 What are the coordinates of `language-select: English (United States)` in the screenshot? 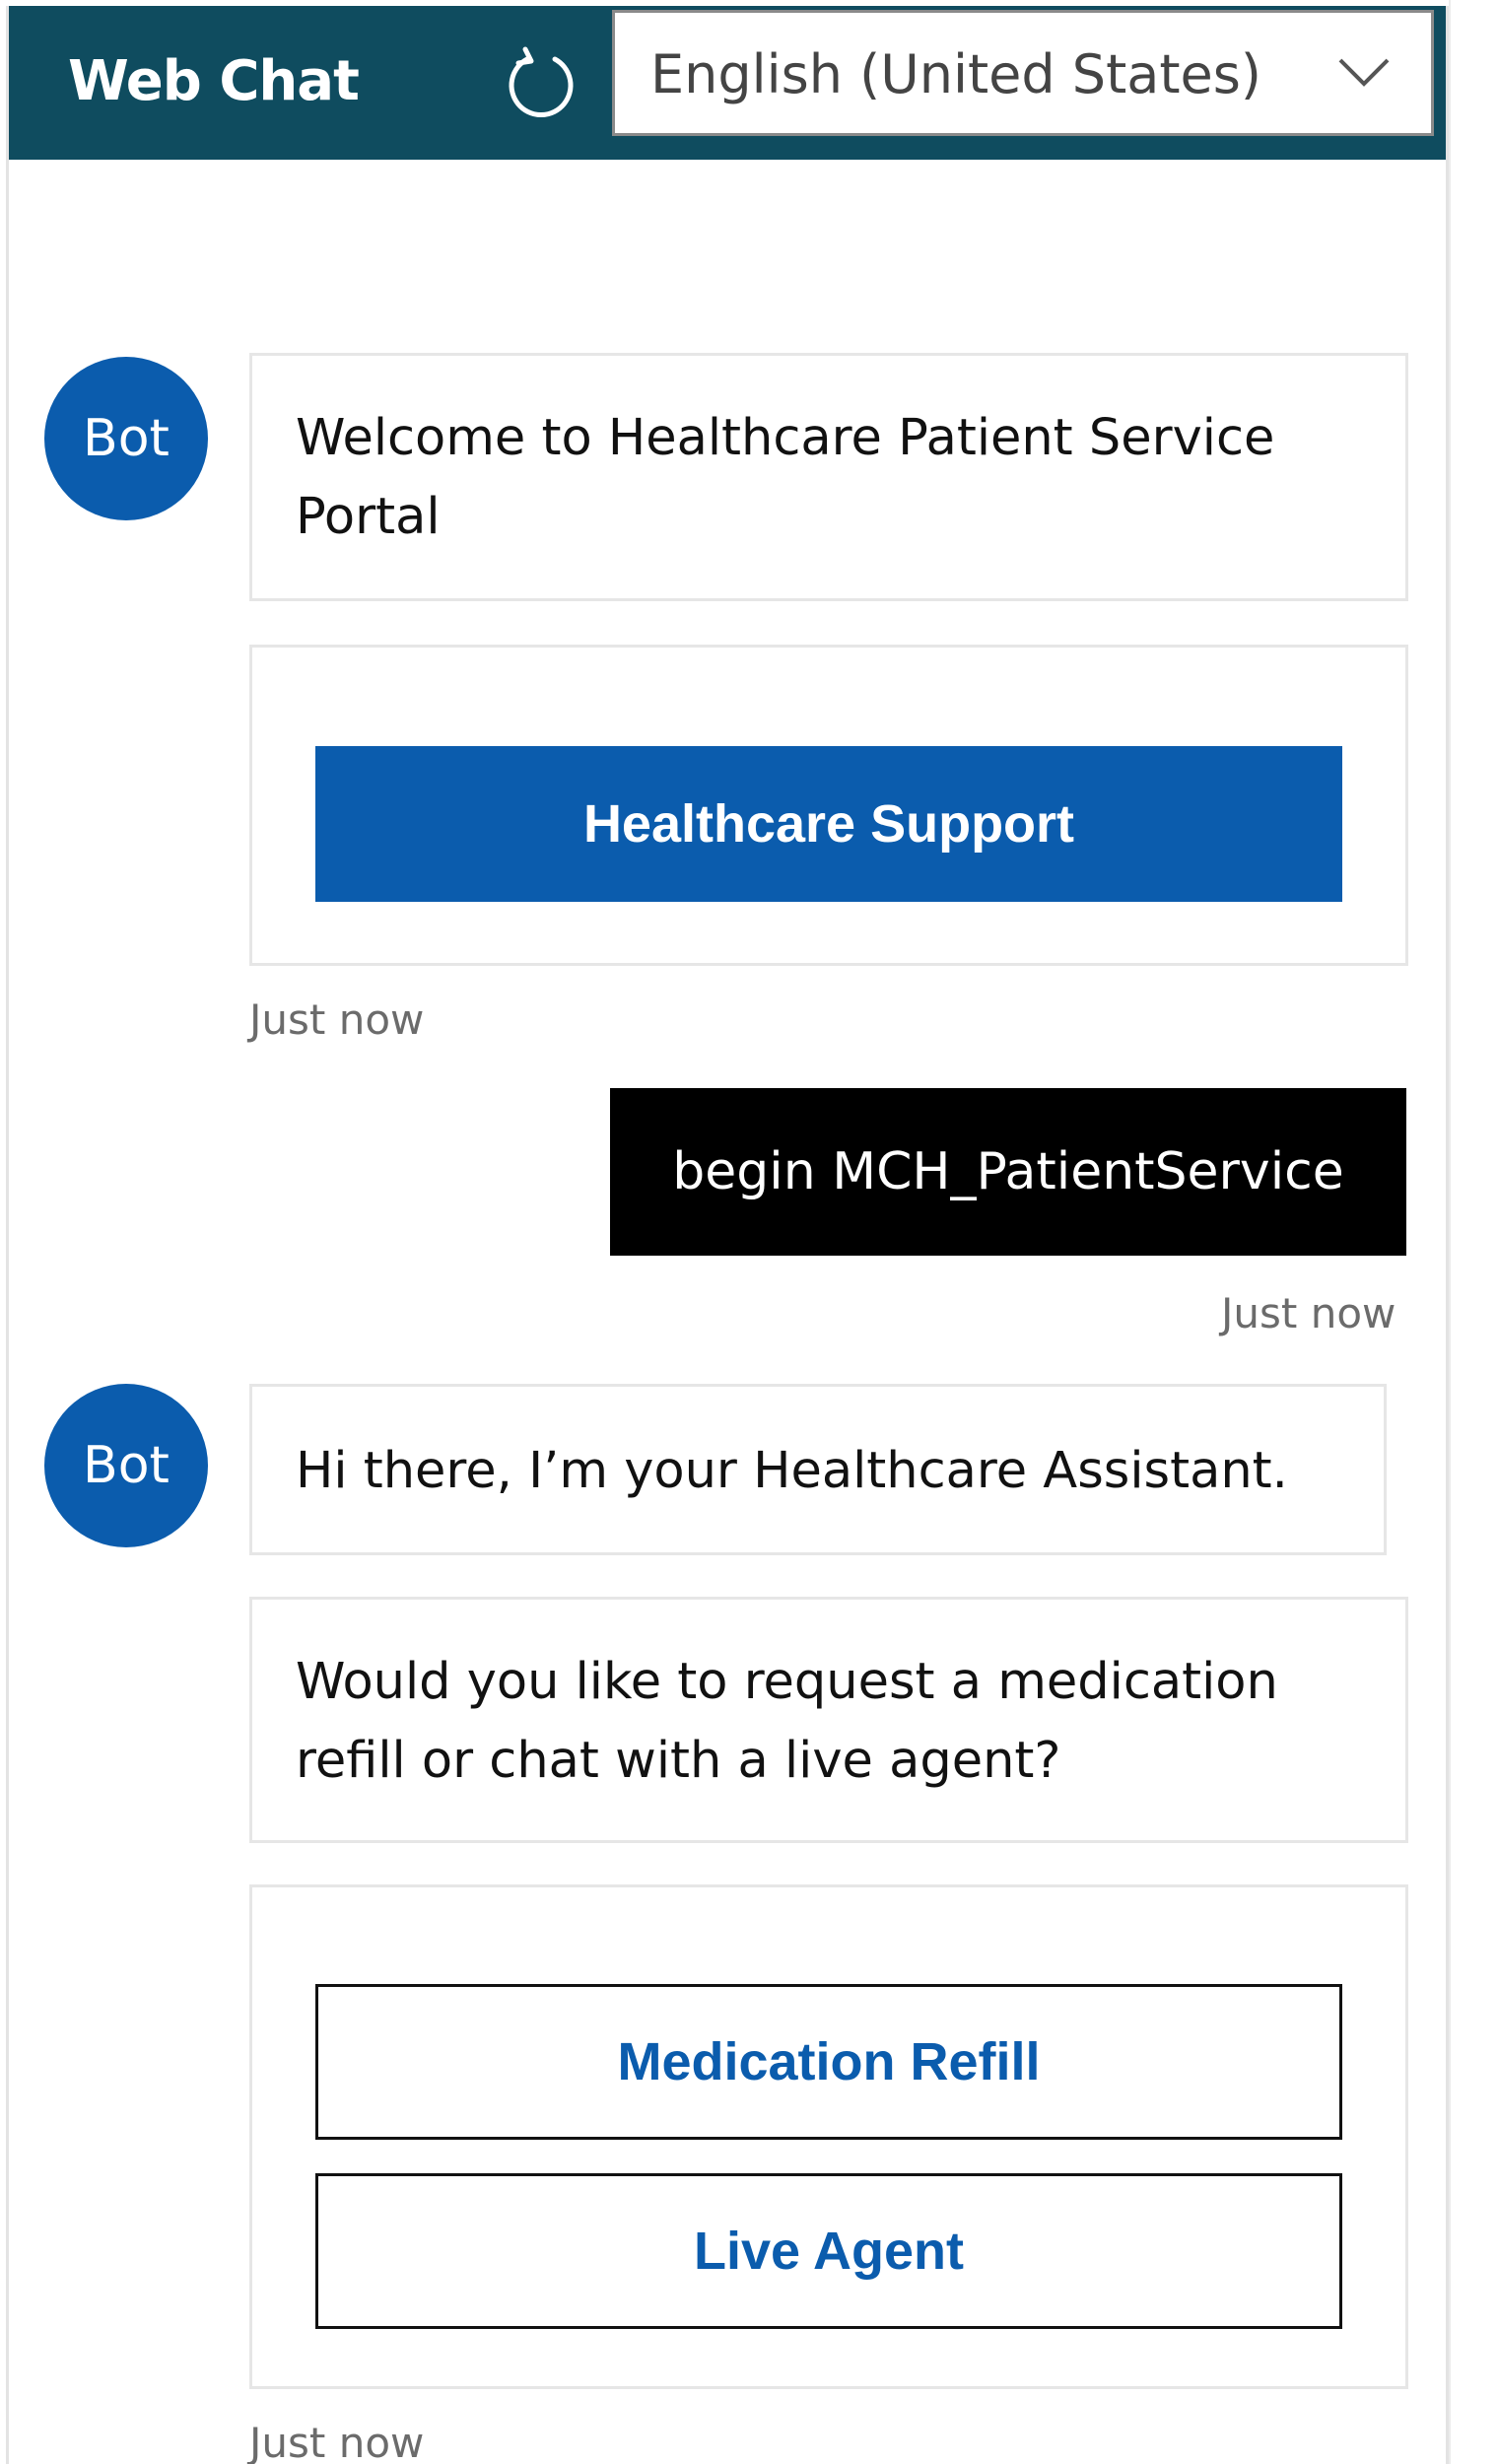 It's located at (1023, 73).